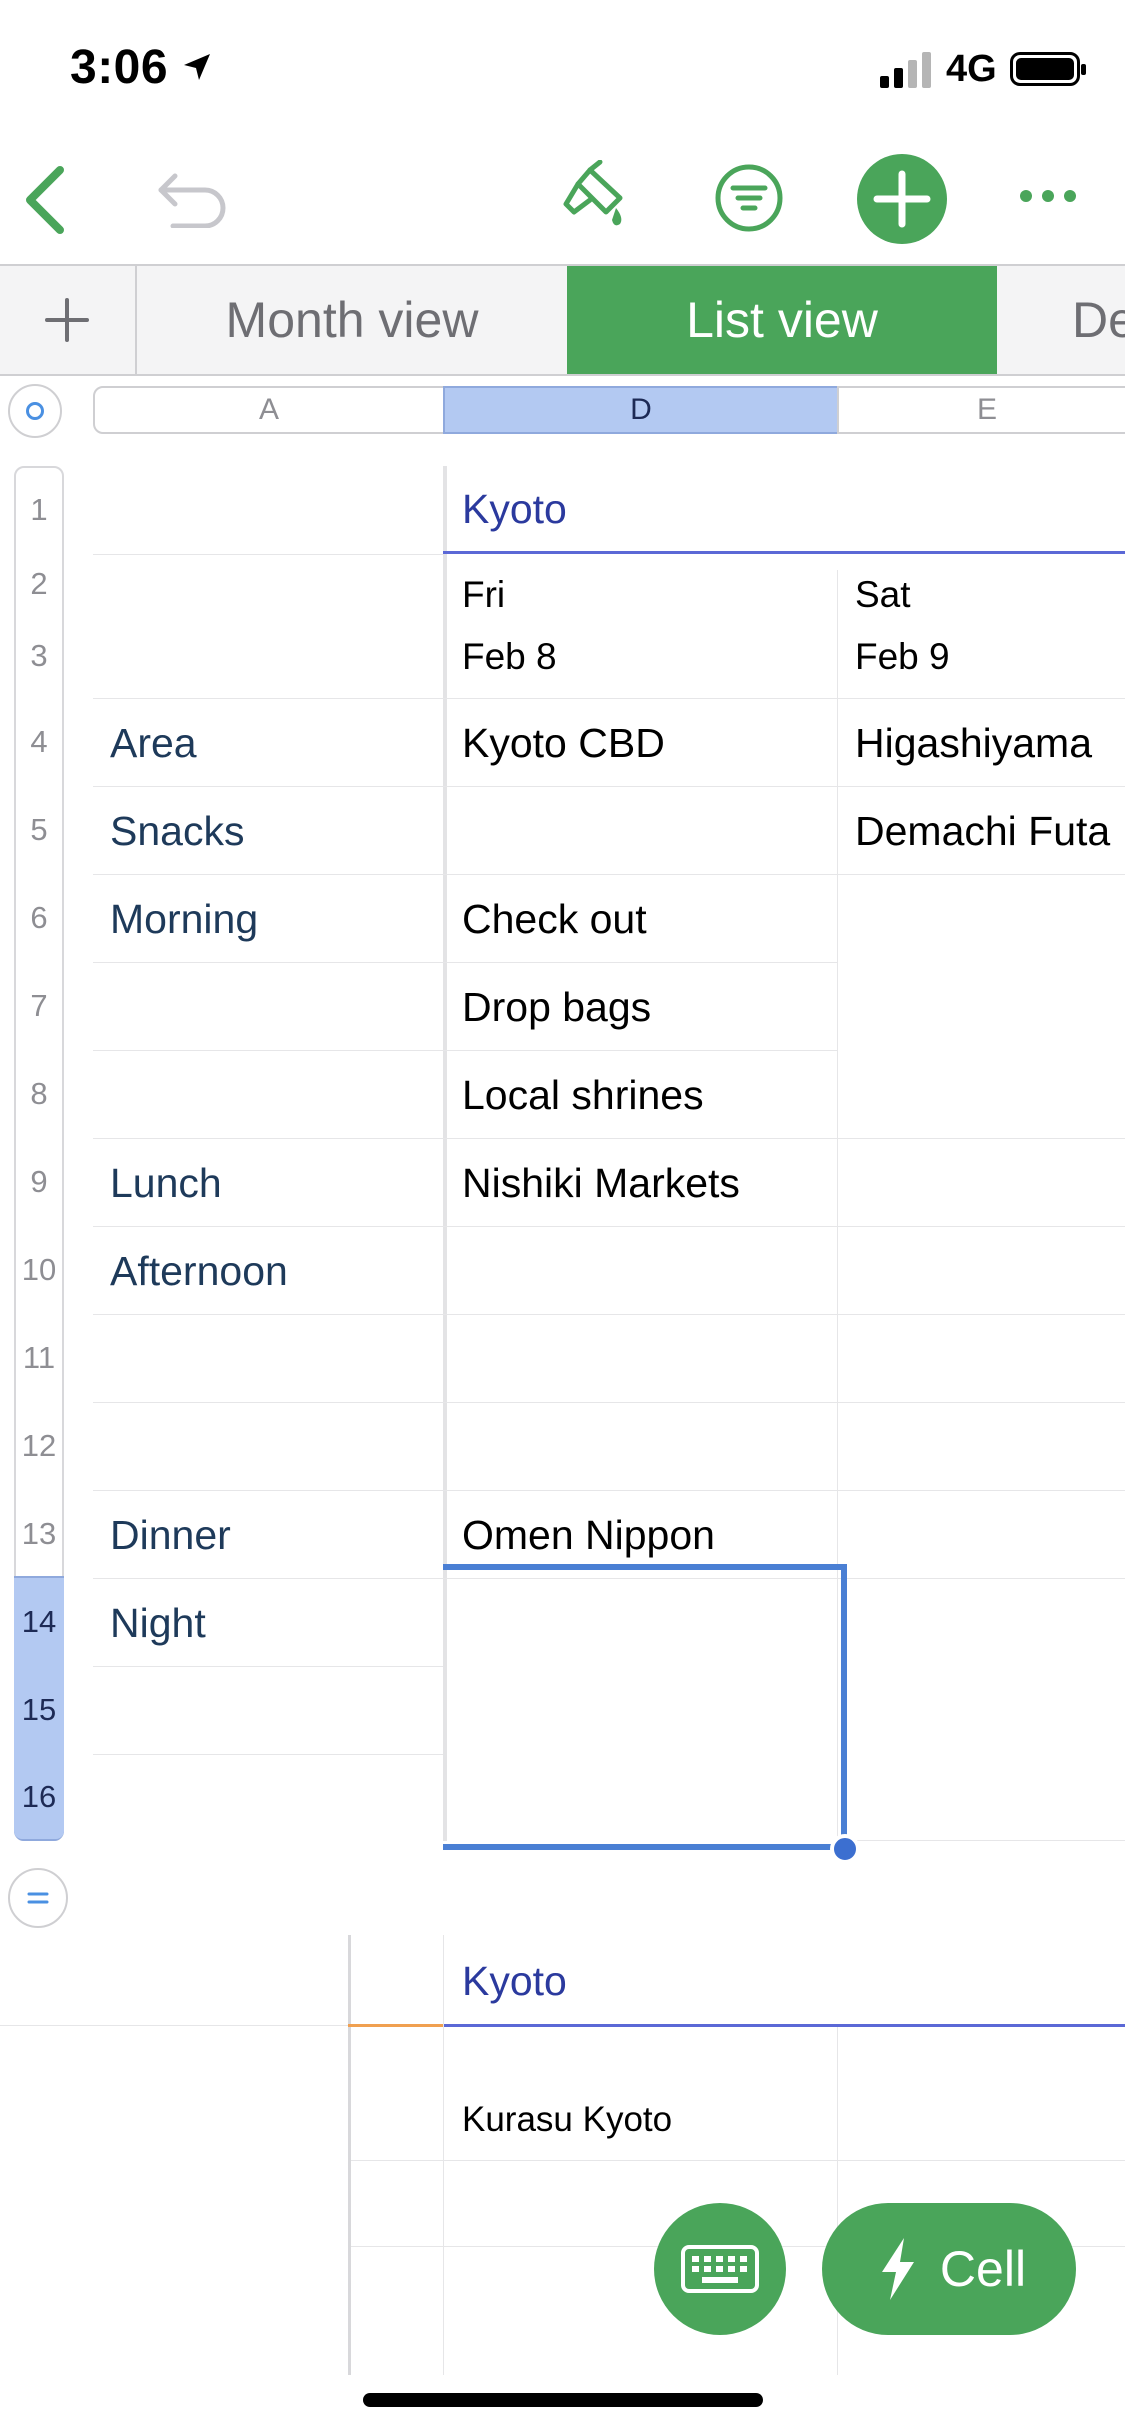 The image size is (1125, 2436). What do you see at coordinates (158, 1623) in the screenshot?
I see `row-label-night: Night` at bounding box center [158, 1623].